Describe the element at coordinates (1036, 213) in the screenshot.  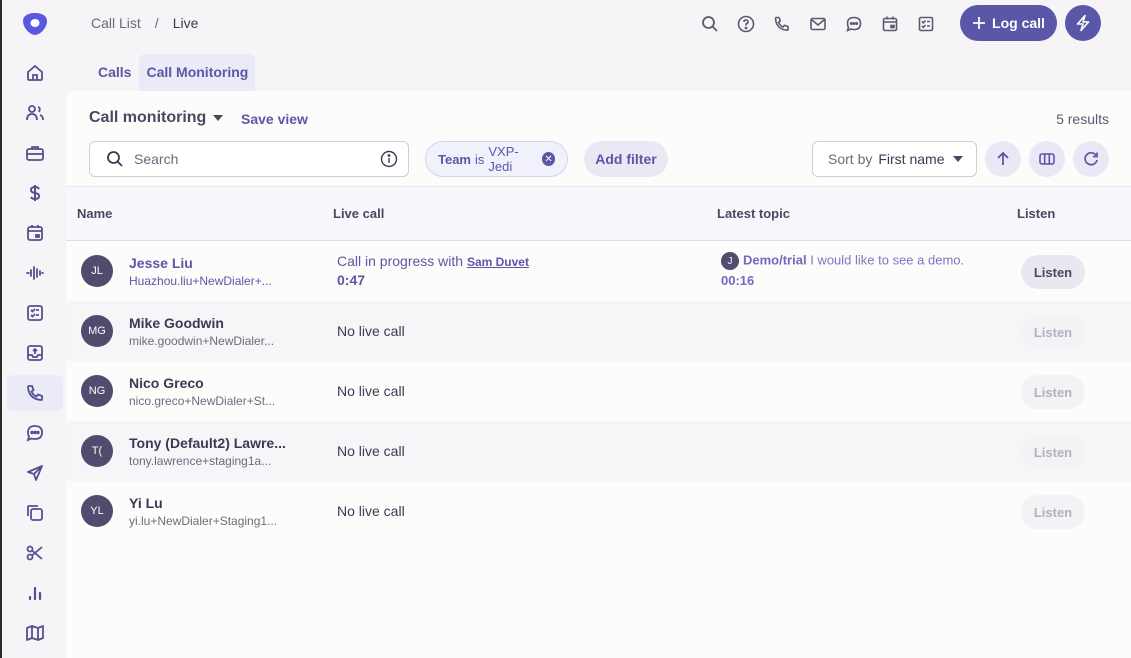
I see `column-header-listen: Listen` at that location.